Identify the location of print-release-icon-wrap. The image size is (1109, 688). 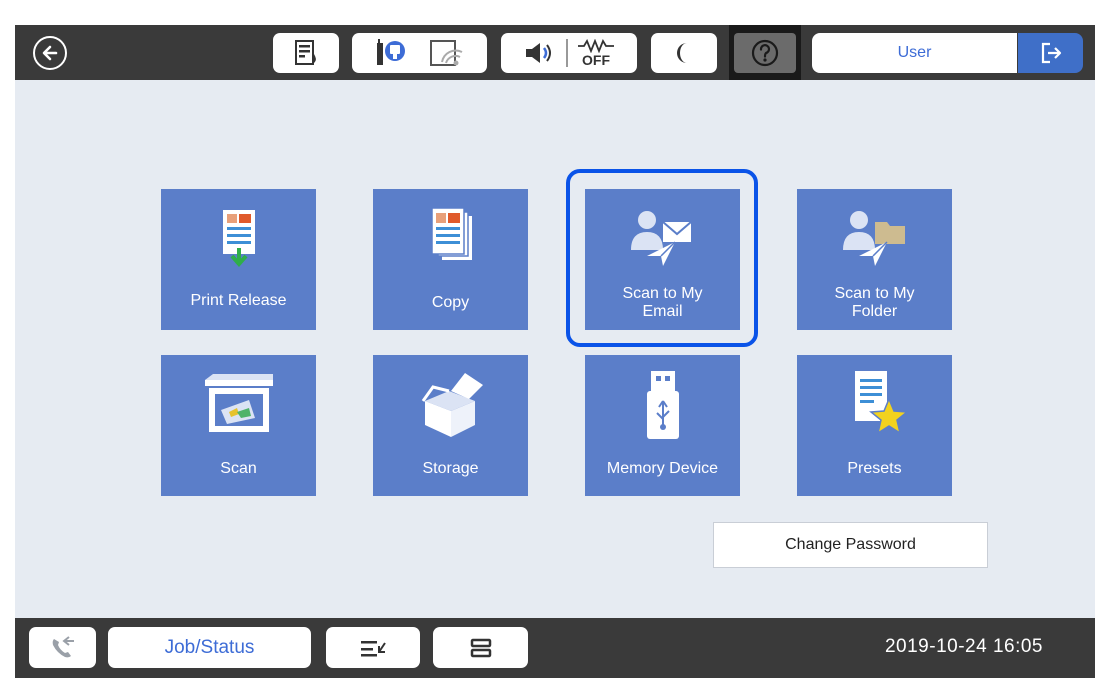
(238, 239).